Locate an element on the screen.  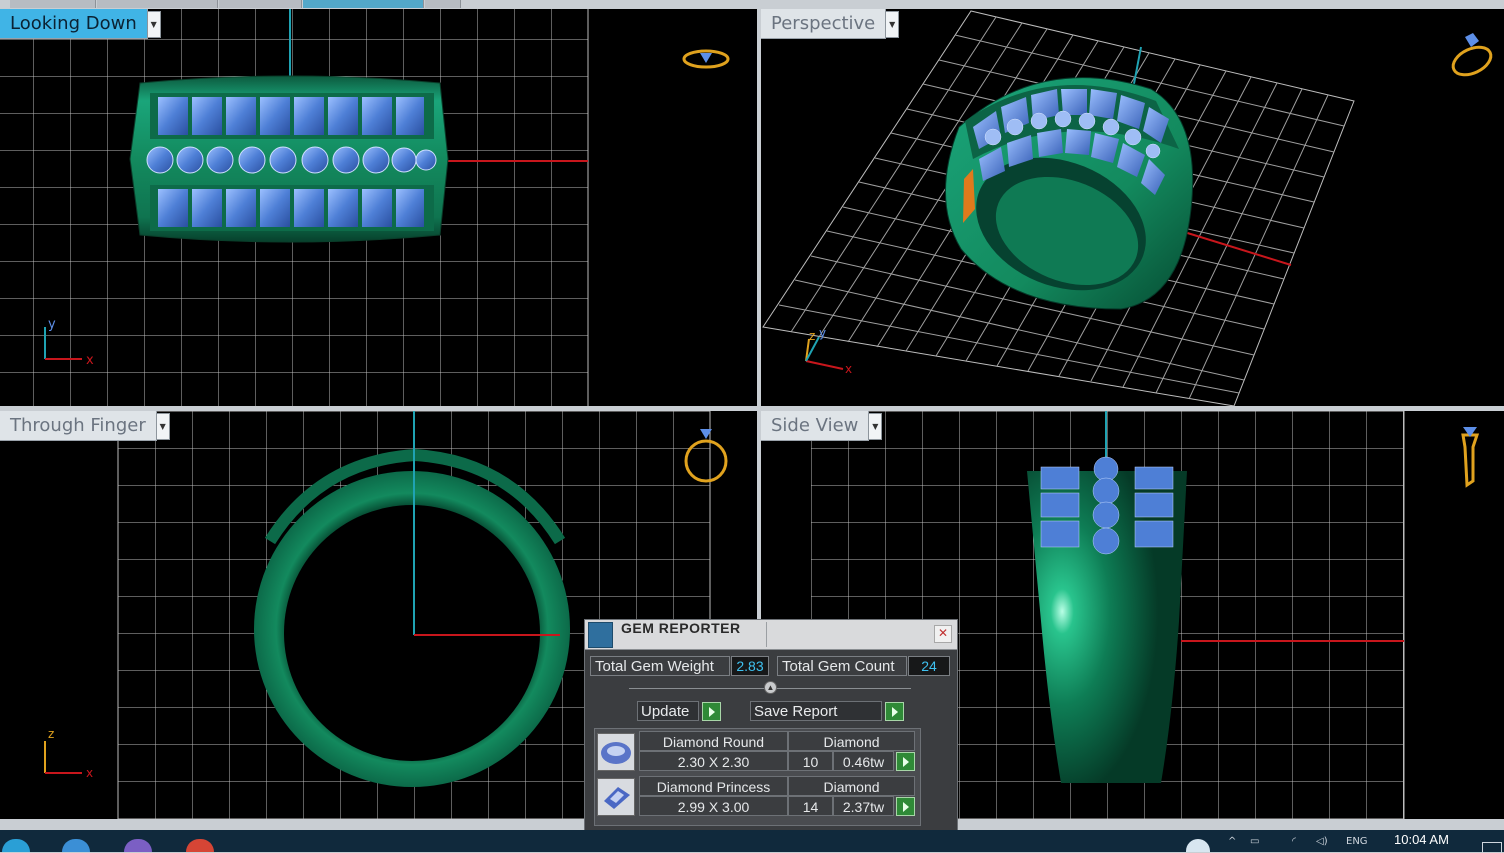
round-gem-icon is located at coordinates (616, 752).